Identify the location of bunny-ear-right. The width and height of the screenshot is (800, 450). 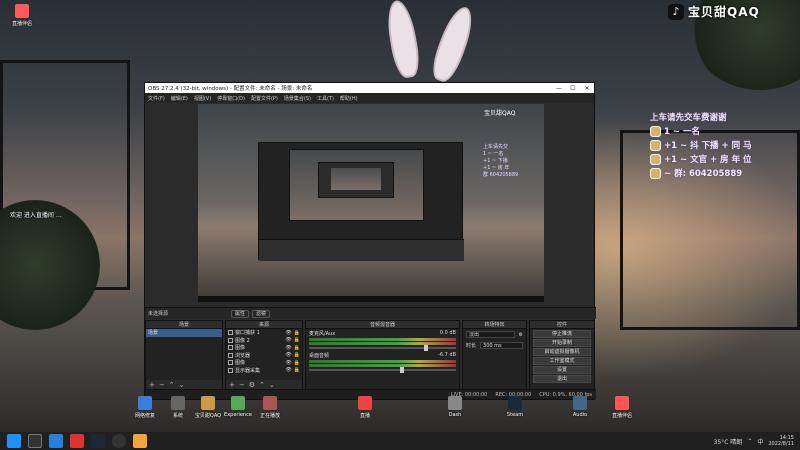
(453, 44).